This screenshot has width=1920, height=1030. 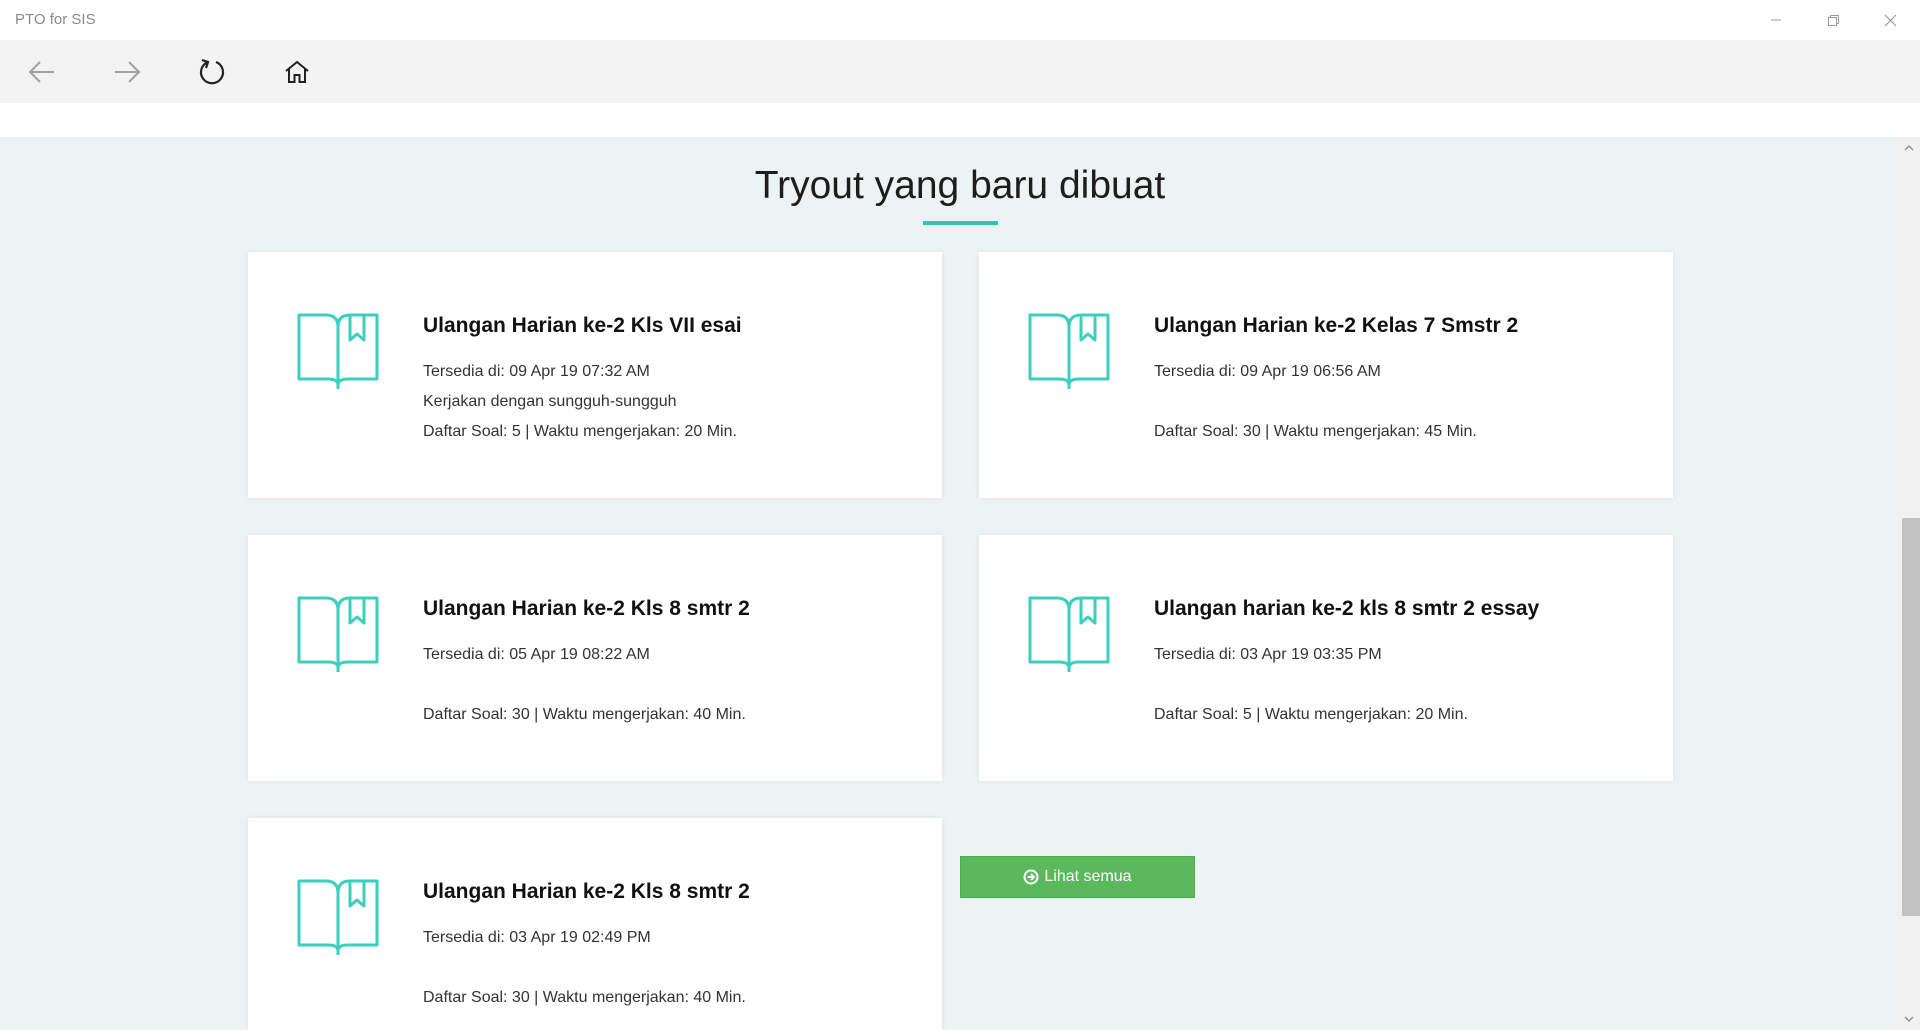 I want to click on home-icon, so click(x=297, y=71).